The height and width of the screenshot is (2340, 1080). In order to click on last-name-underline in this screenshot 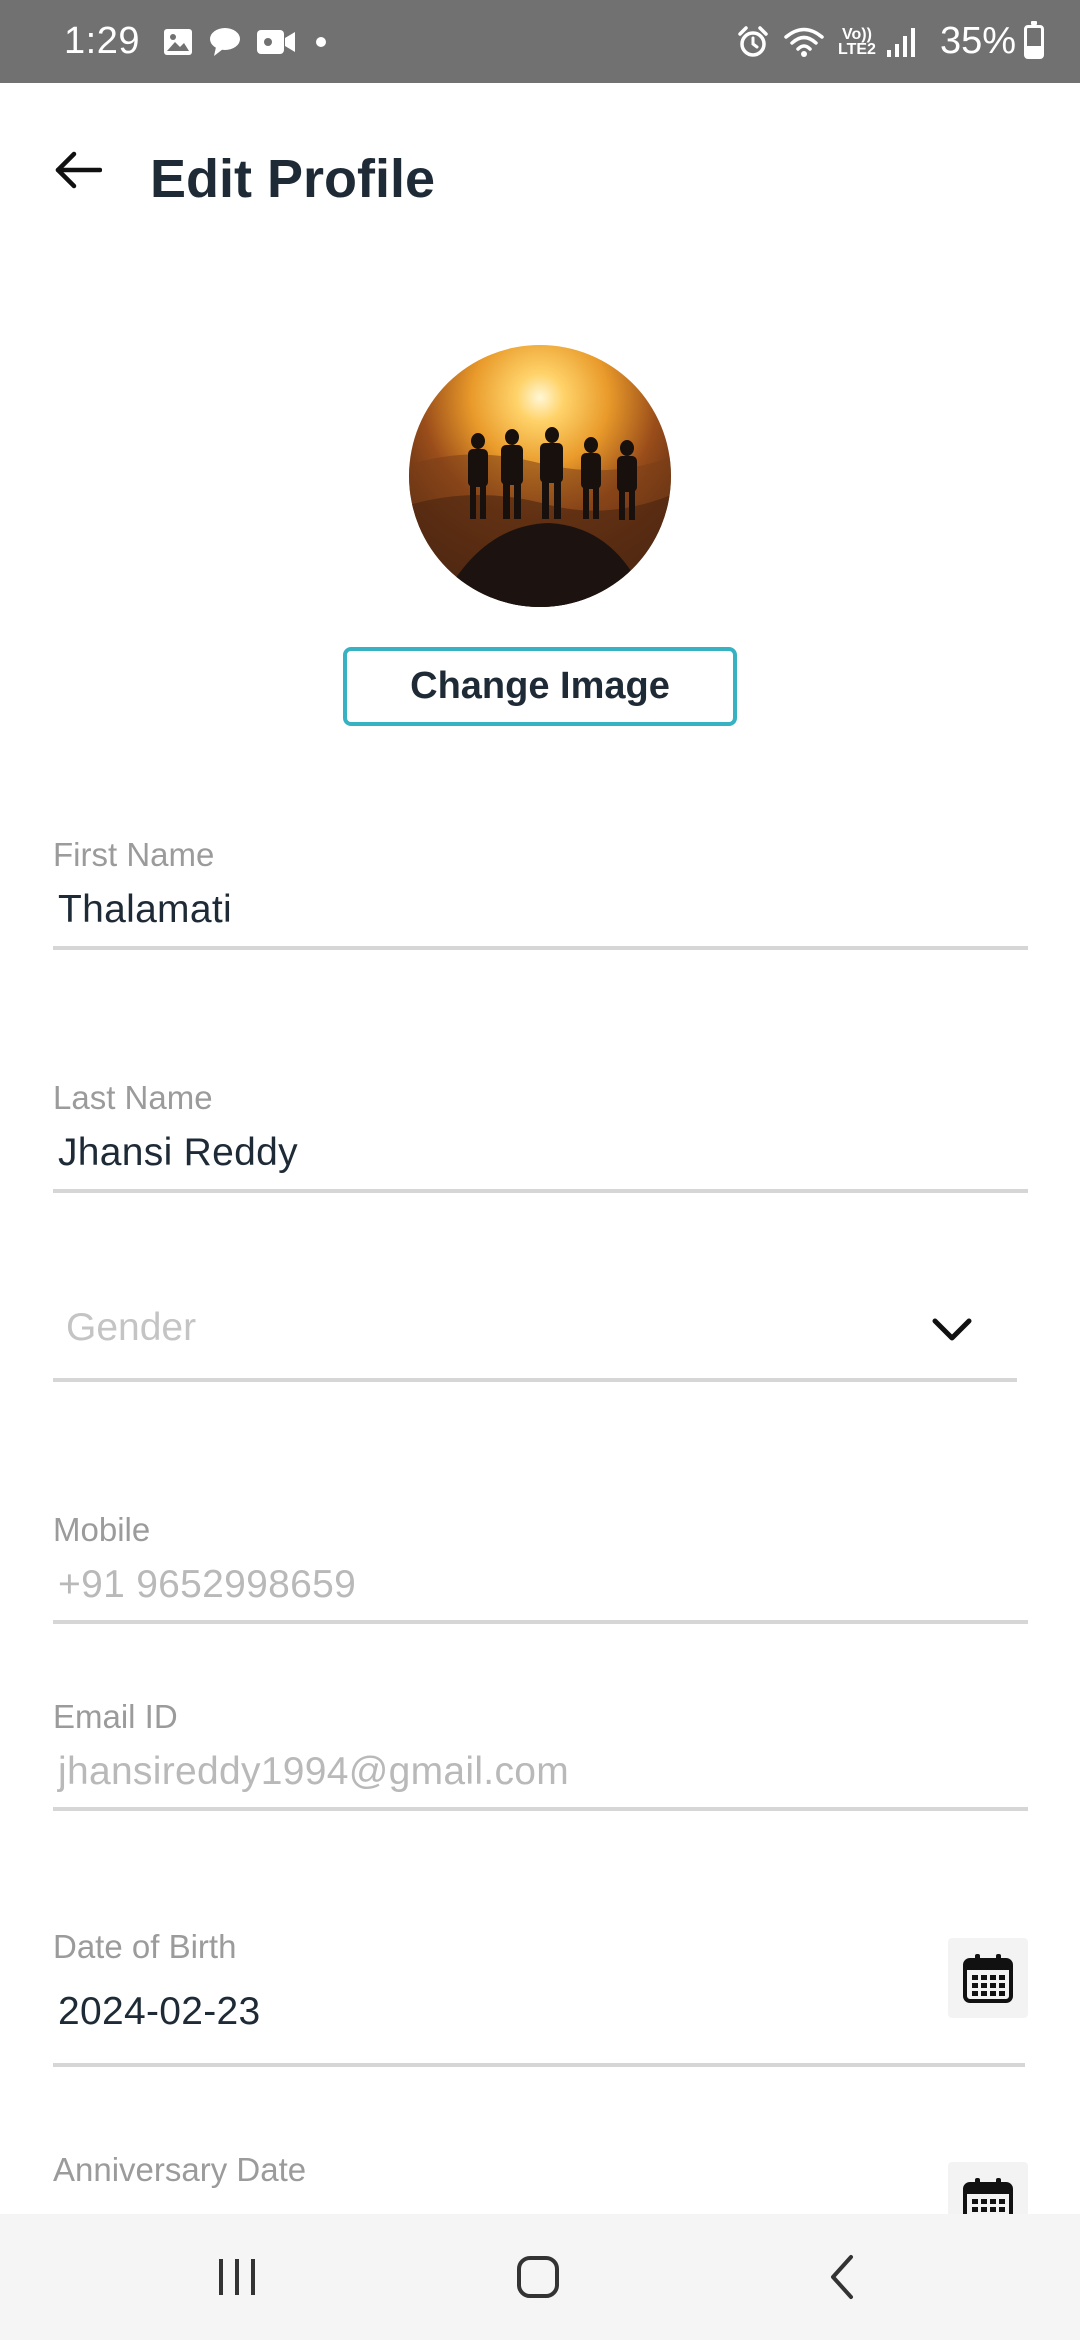, I will do `click(540, 1191)`.